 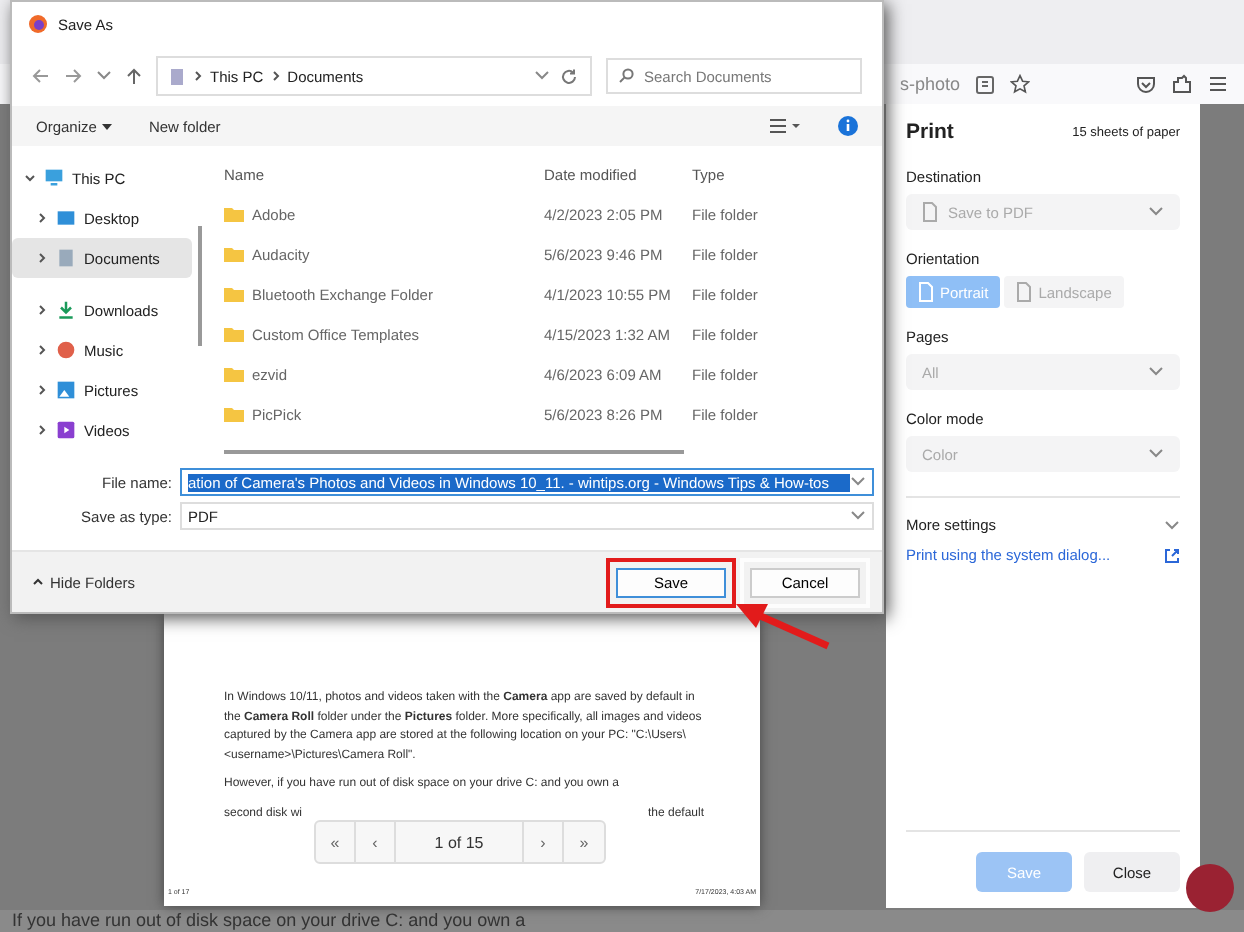 I want to click on puzzle-icon, so click(x=1182, y=84).